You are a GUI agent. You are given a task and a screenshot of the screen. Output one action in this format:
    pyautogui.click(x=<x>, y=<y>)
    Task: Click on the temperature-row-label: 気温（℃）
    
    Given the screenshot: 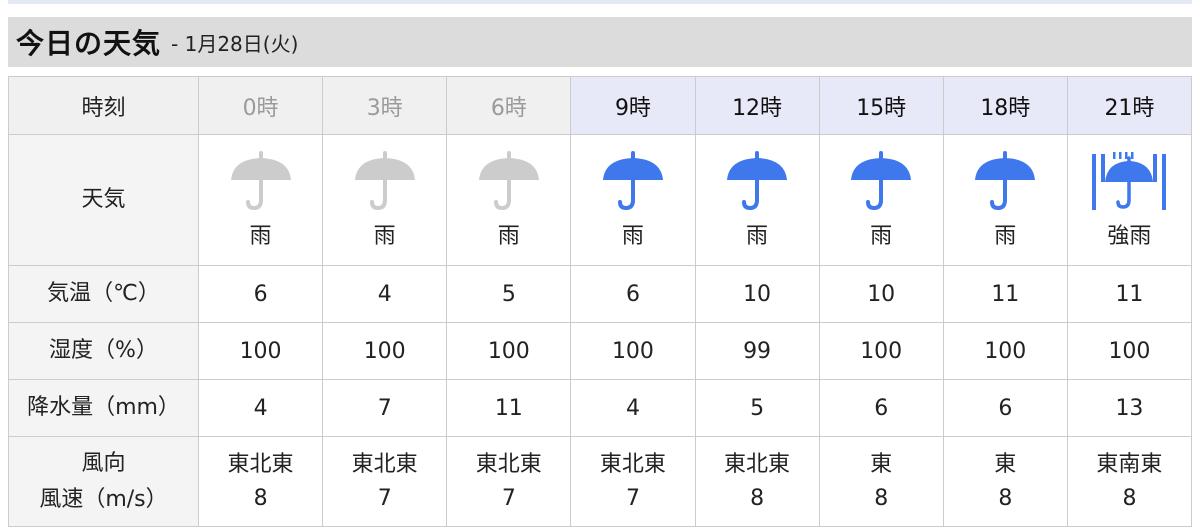 What is the action you would take?
    pyautogui.click(x=103, y=294)
    